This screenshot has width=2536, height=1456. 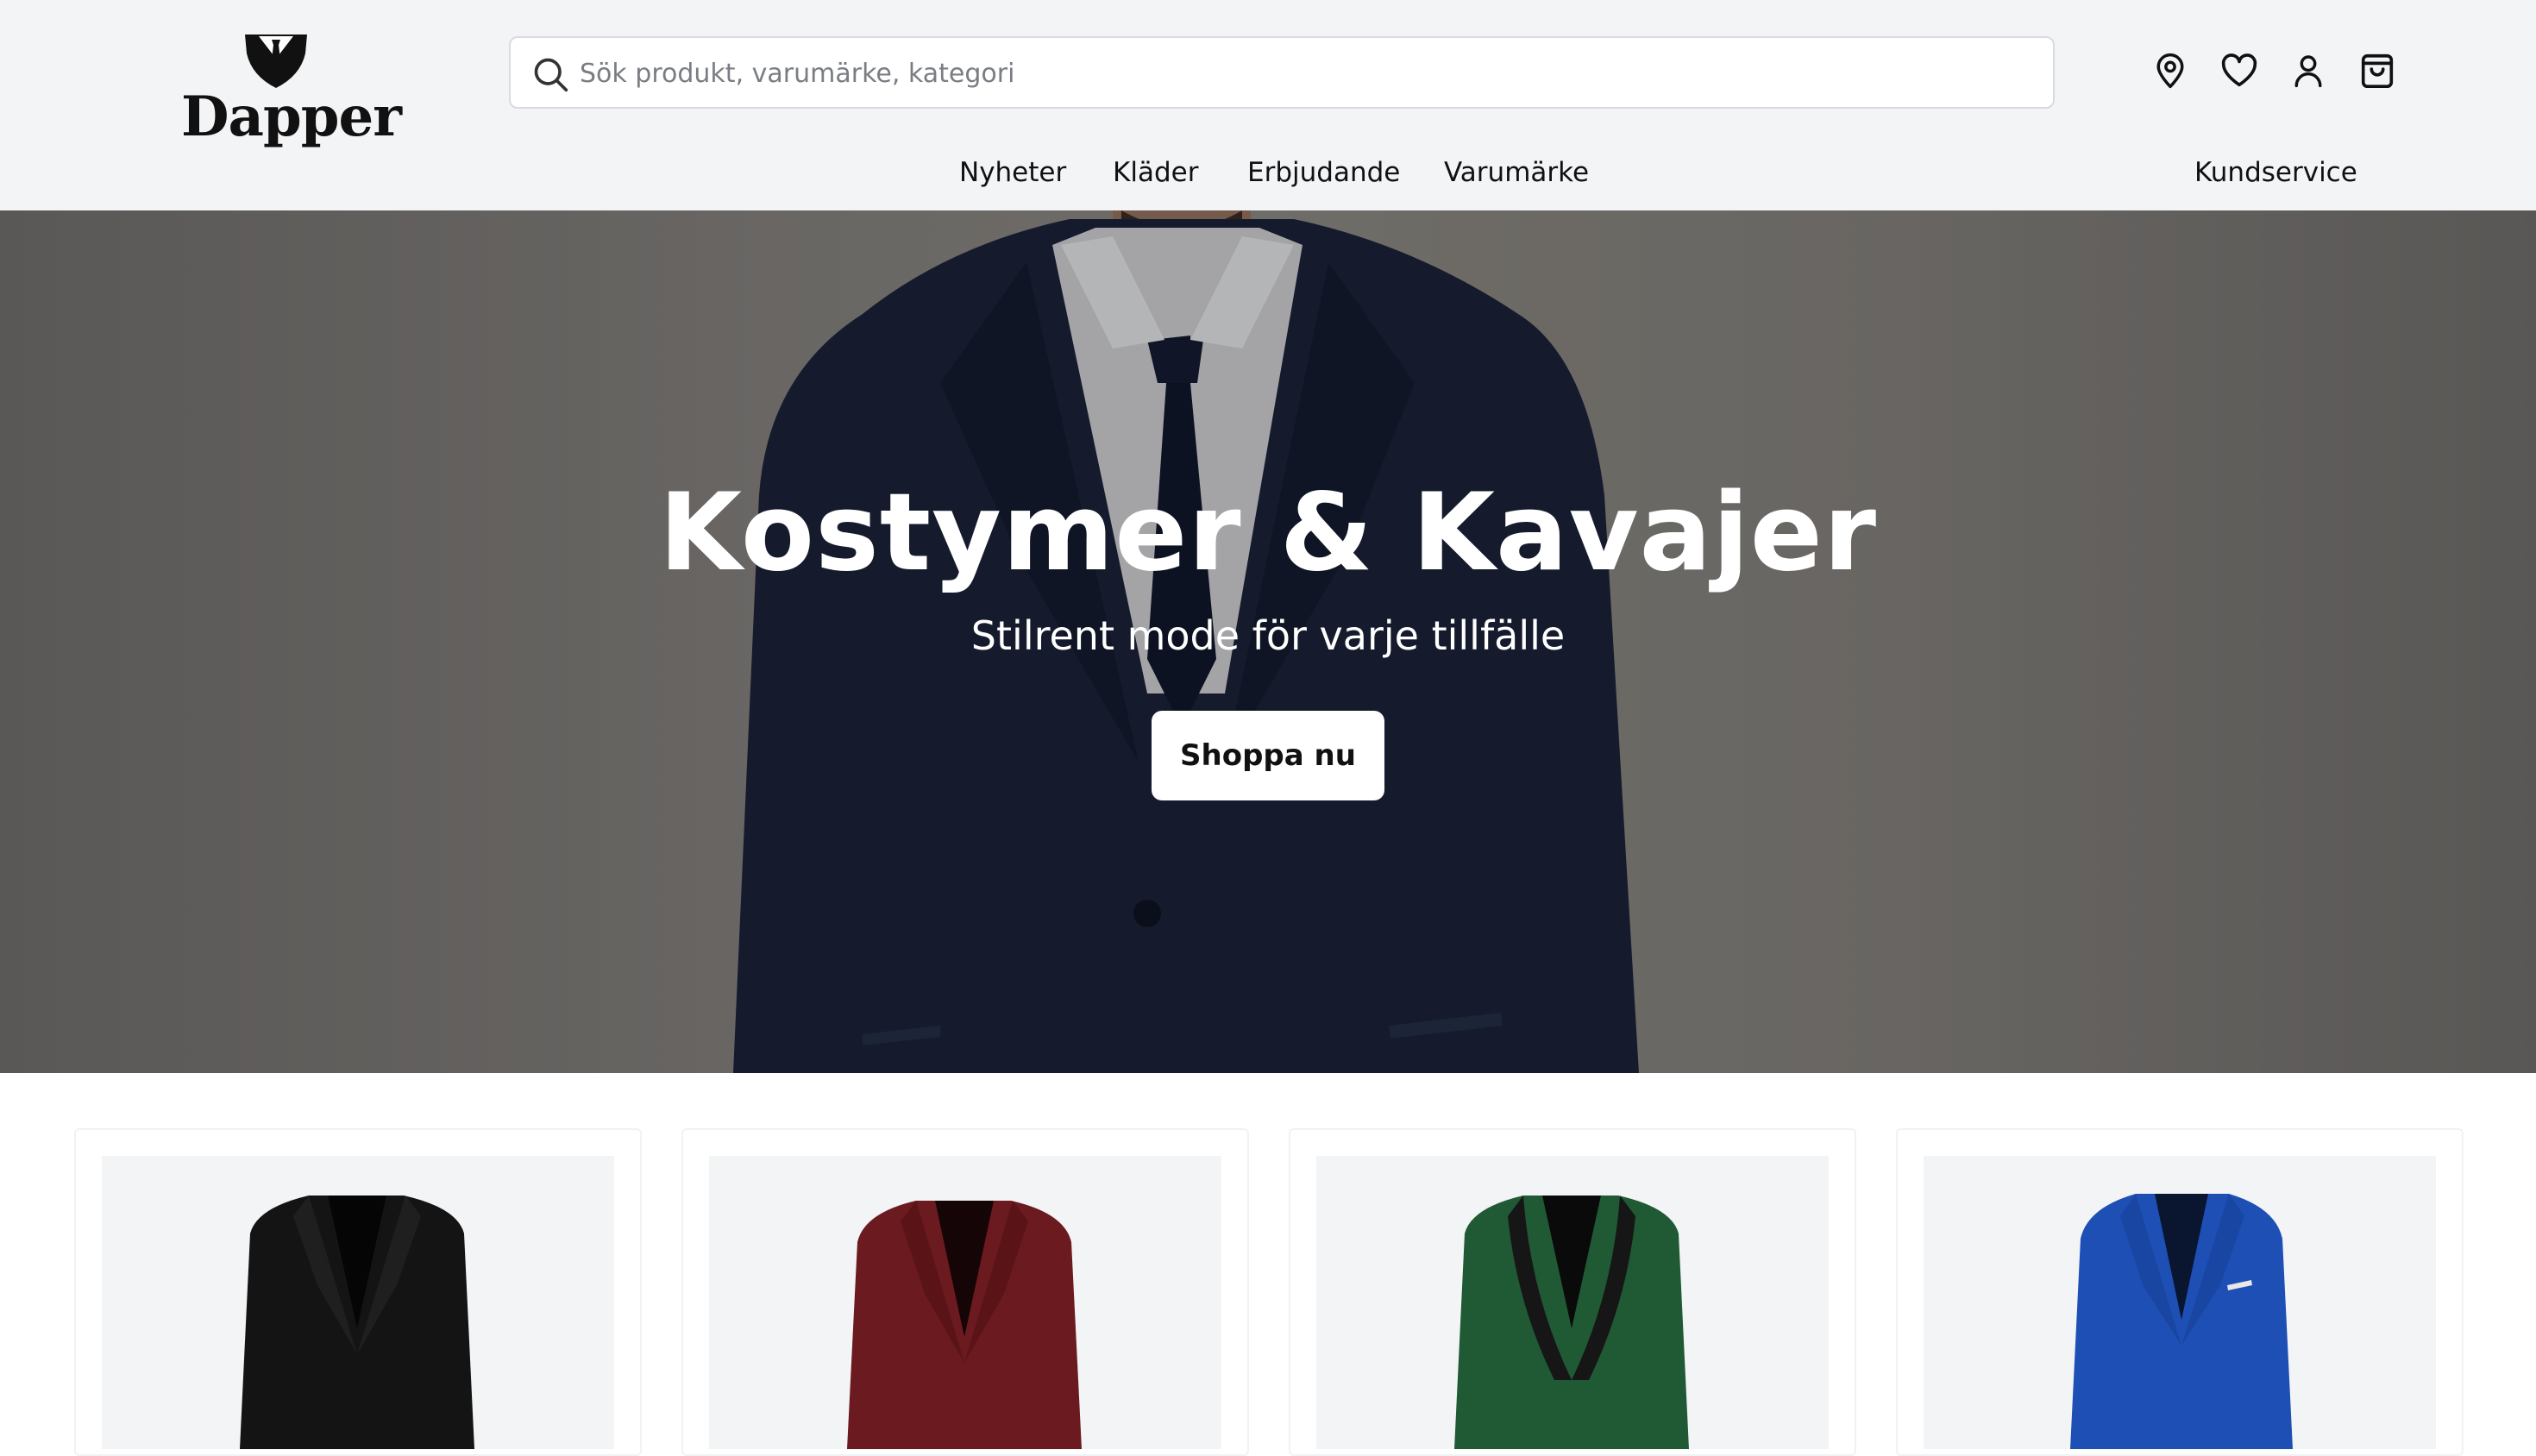 What do you see at coordinates (2275, 173) in the screenshot?
I see `nav-item-kundservice: Kundservice` at bounding box center [2275, 173].